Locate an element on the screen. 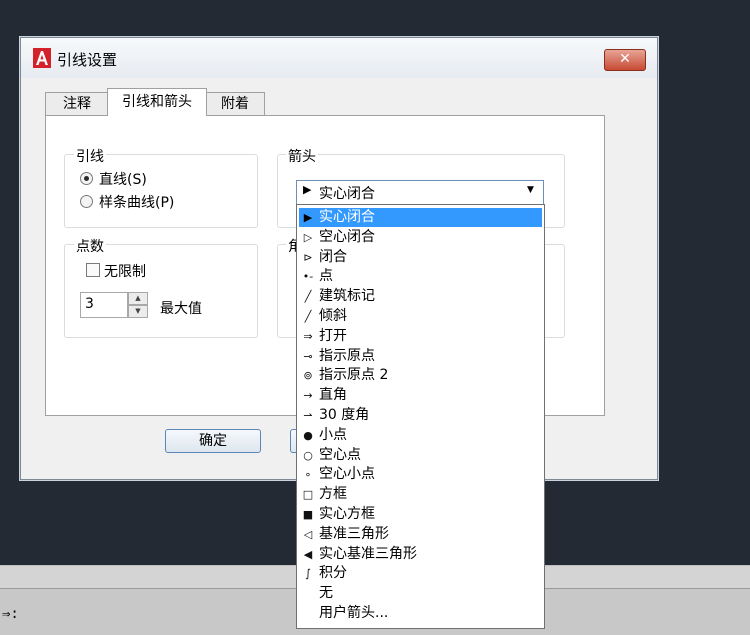 The image size is (750, 635). datum-triangle-filled-icon: ◀ is located at coordinates (308, 554).